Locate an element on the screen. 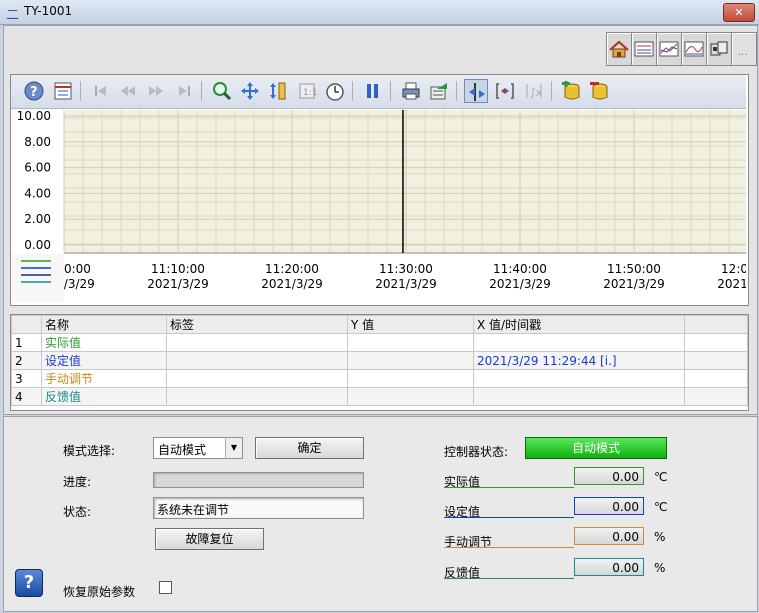 The height and width of the screenshot is (613, 759). actual-value-unit: ℃ is located at coordinates (661, 477).